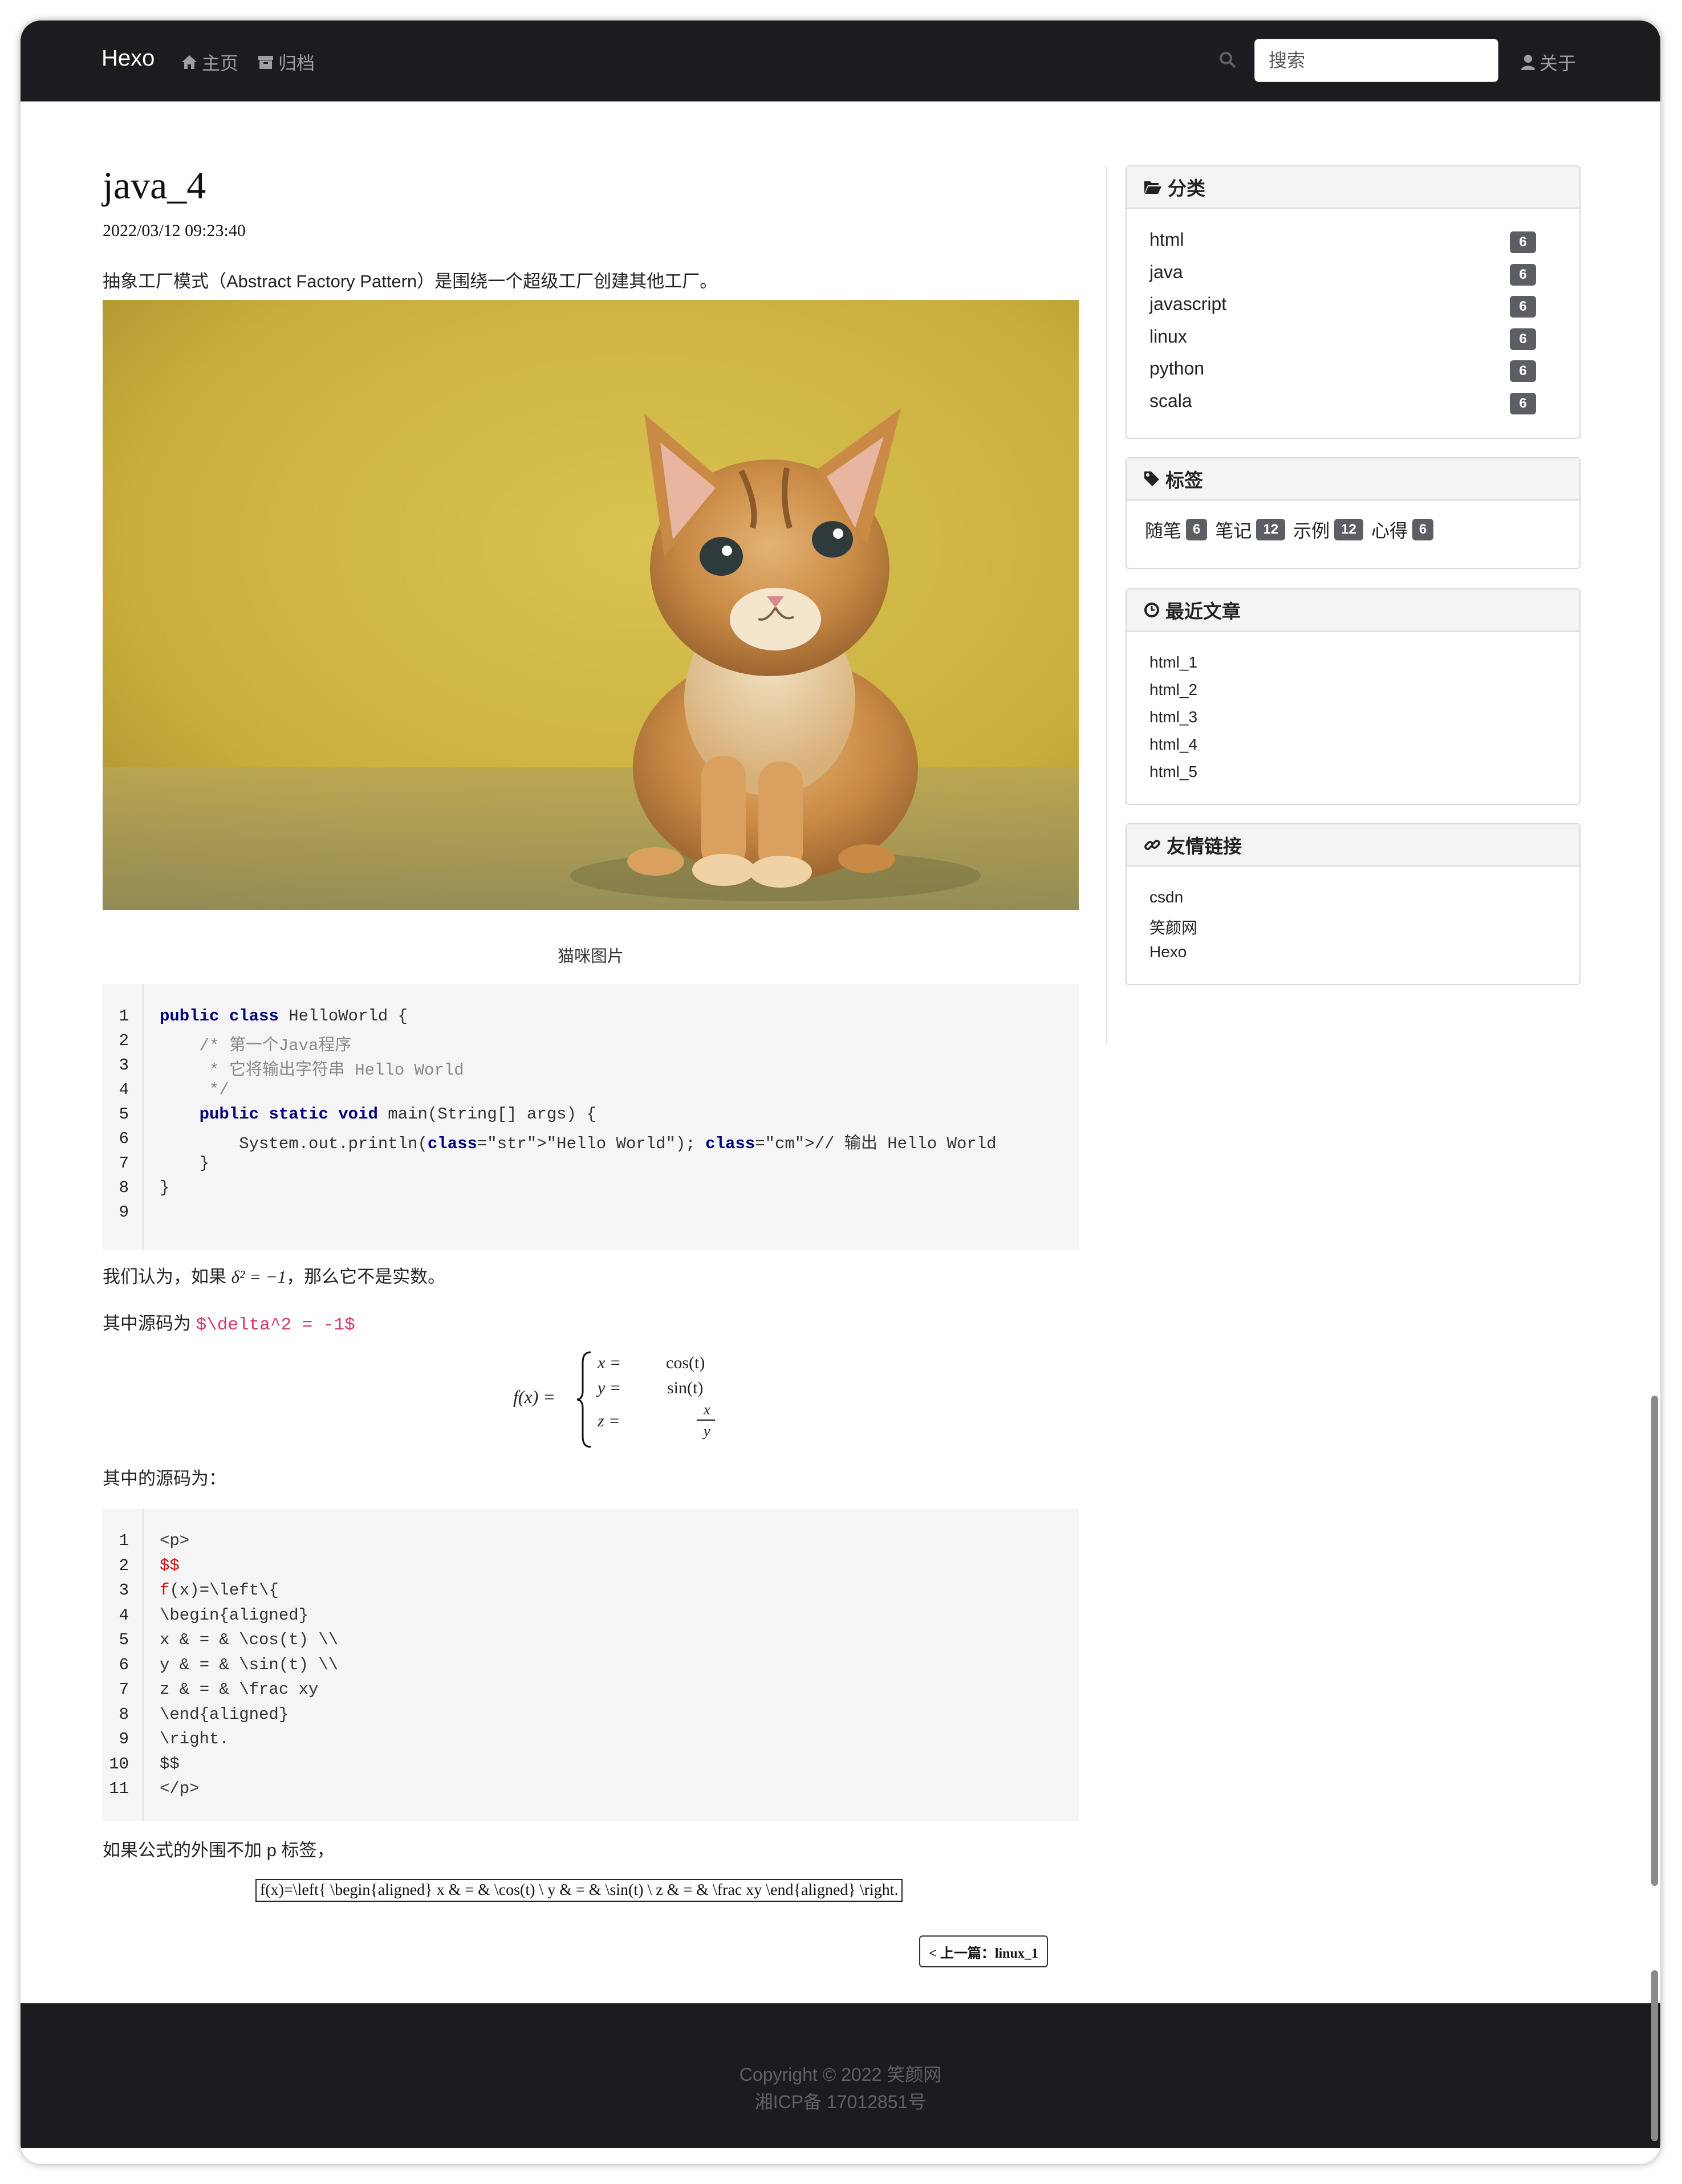 Image resolution: width=1682 pixels, height=2184 pixels. I want to click on scrollbar-thumb, so click(1655, 1641).